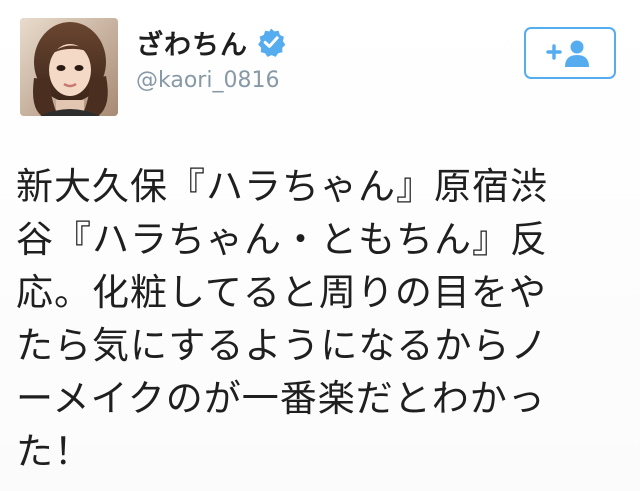 This screenshot has height=491, width=640. What do you see at coordinates (281, 292) in the screenshot?
I see `tweet-line: 応。化粧してると周りの目をや` at bounding box center [281, 292].